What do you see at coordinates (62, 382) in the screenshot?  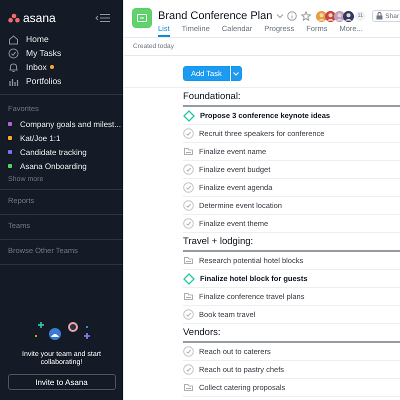 I see `invite-button: Invite to Asana` at bounding box center [62, 382].